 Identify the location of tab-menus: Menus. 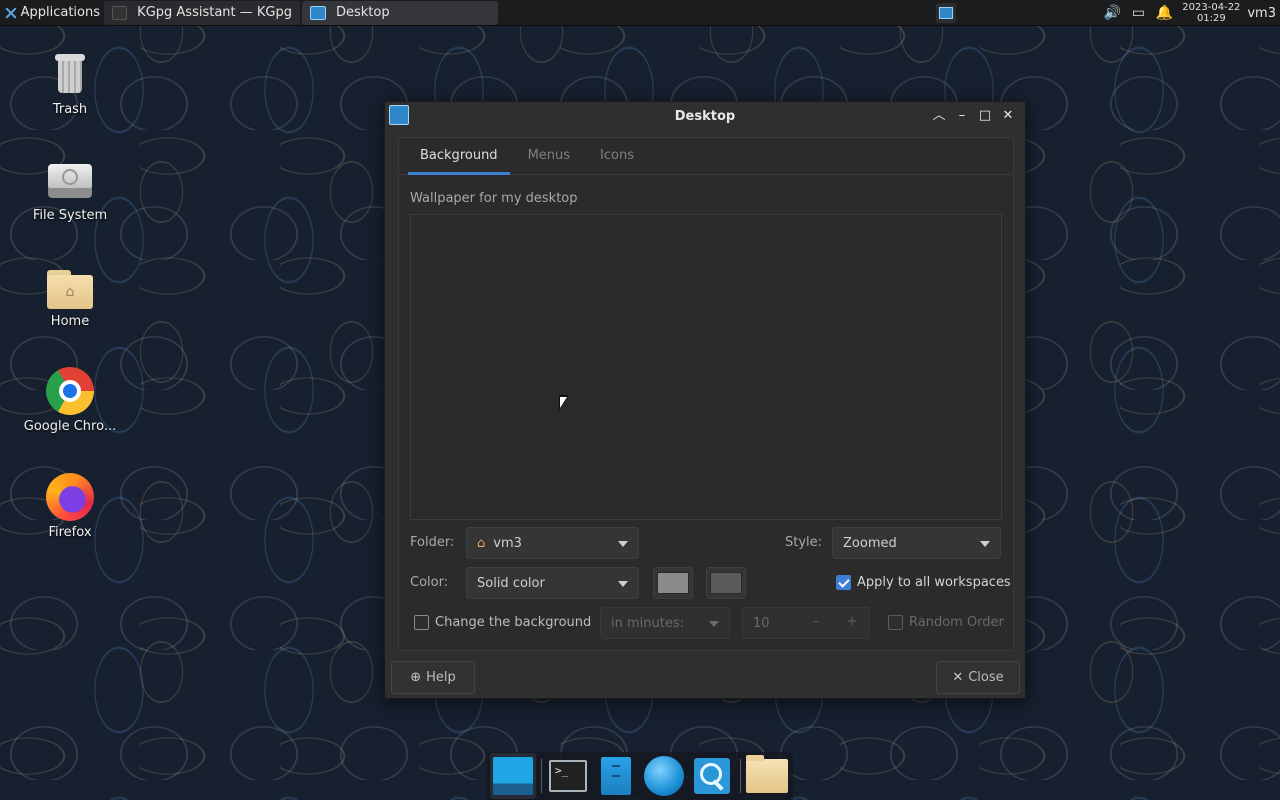
(549, 156).